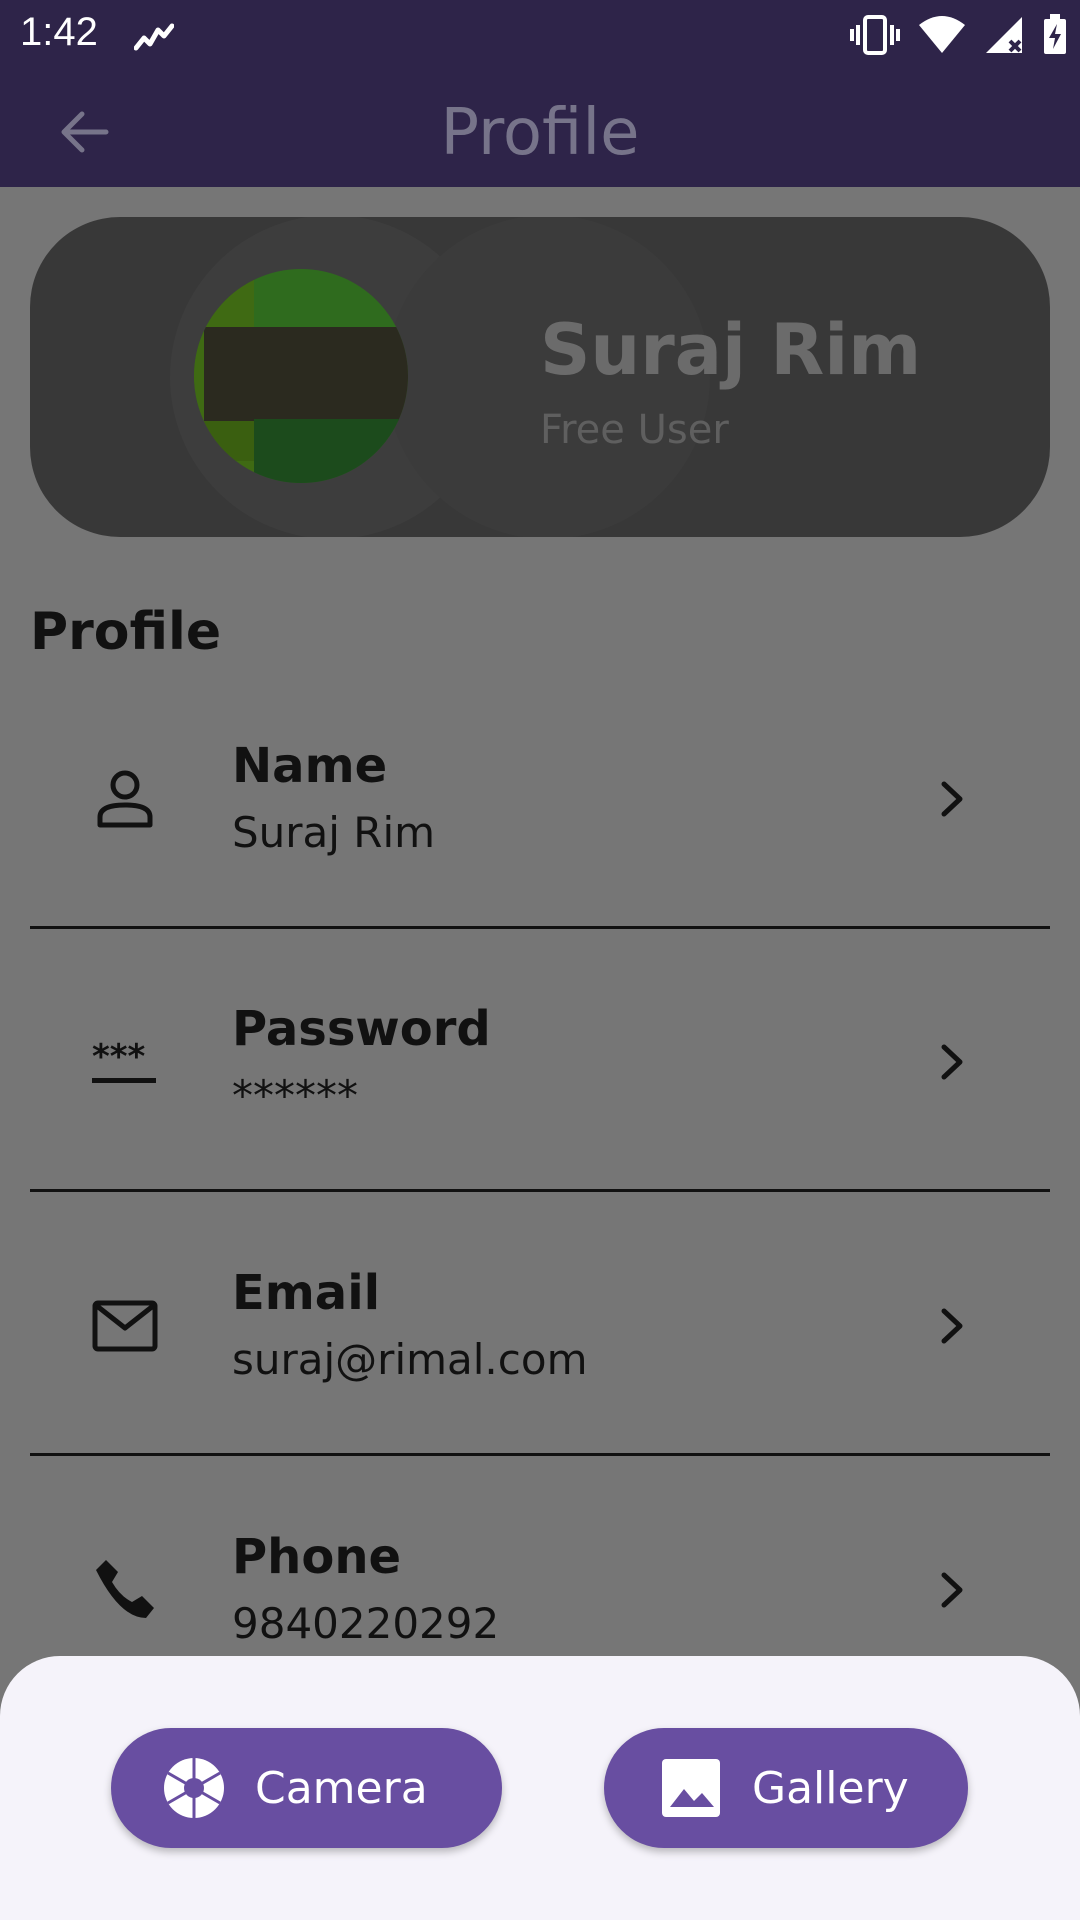 The height and width of the screenshot is (1920, 1080). I want to click on row-label: Password, so click(361, 1029).